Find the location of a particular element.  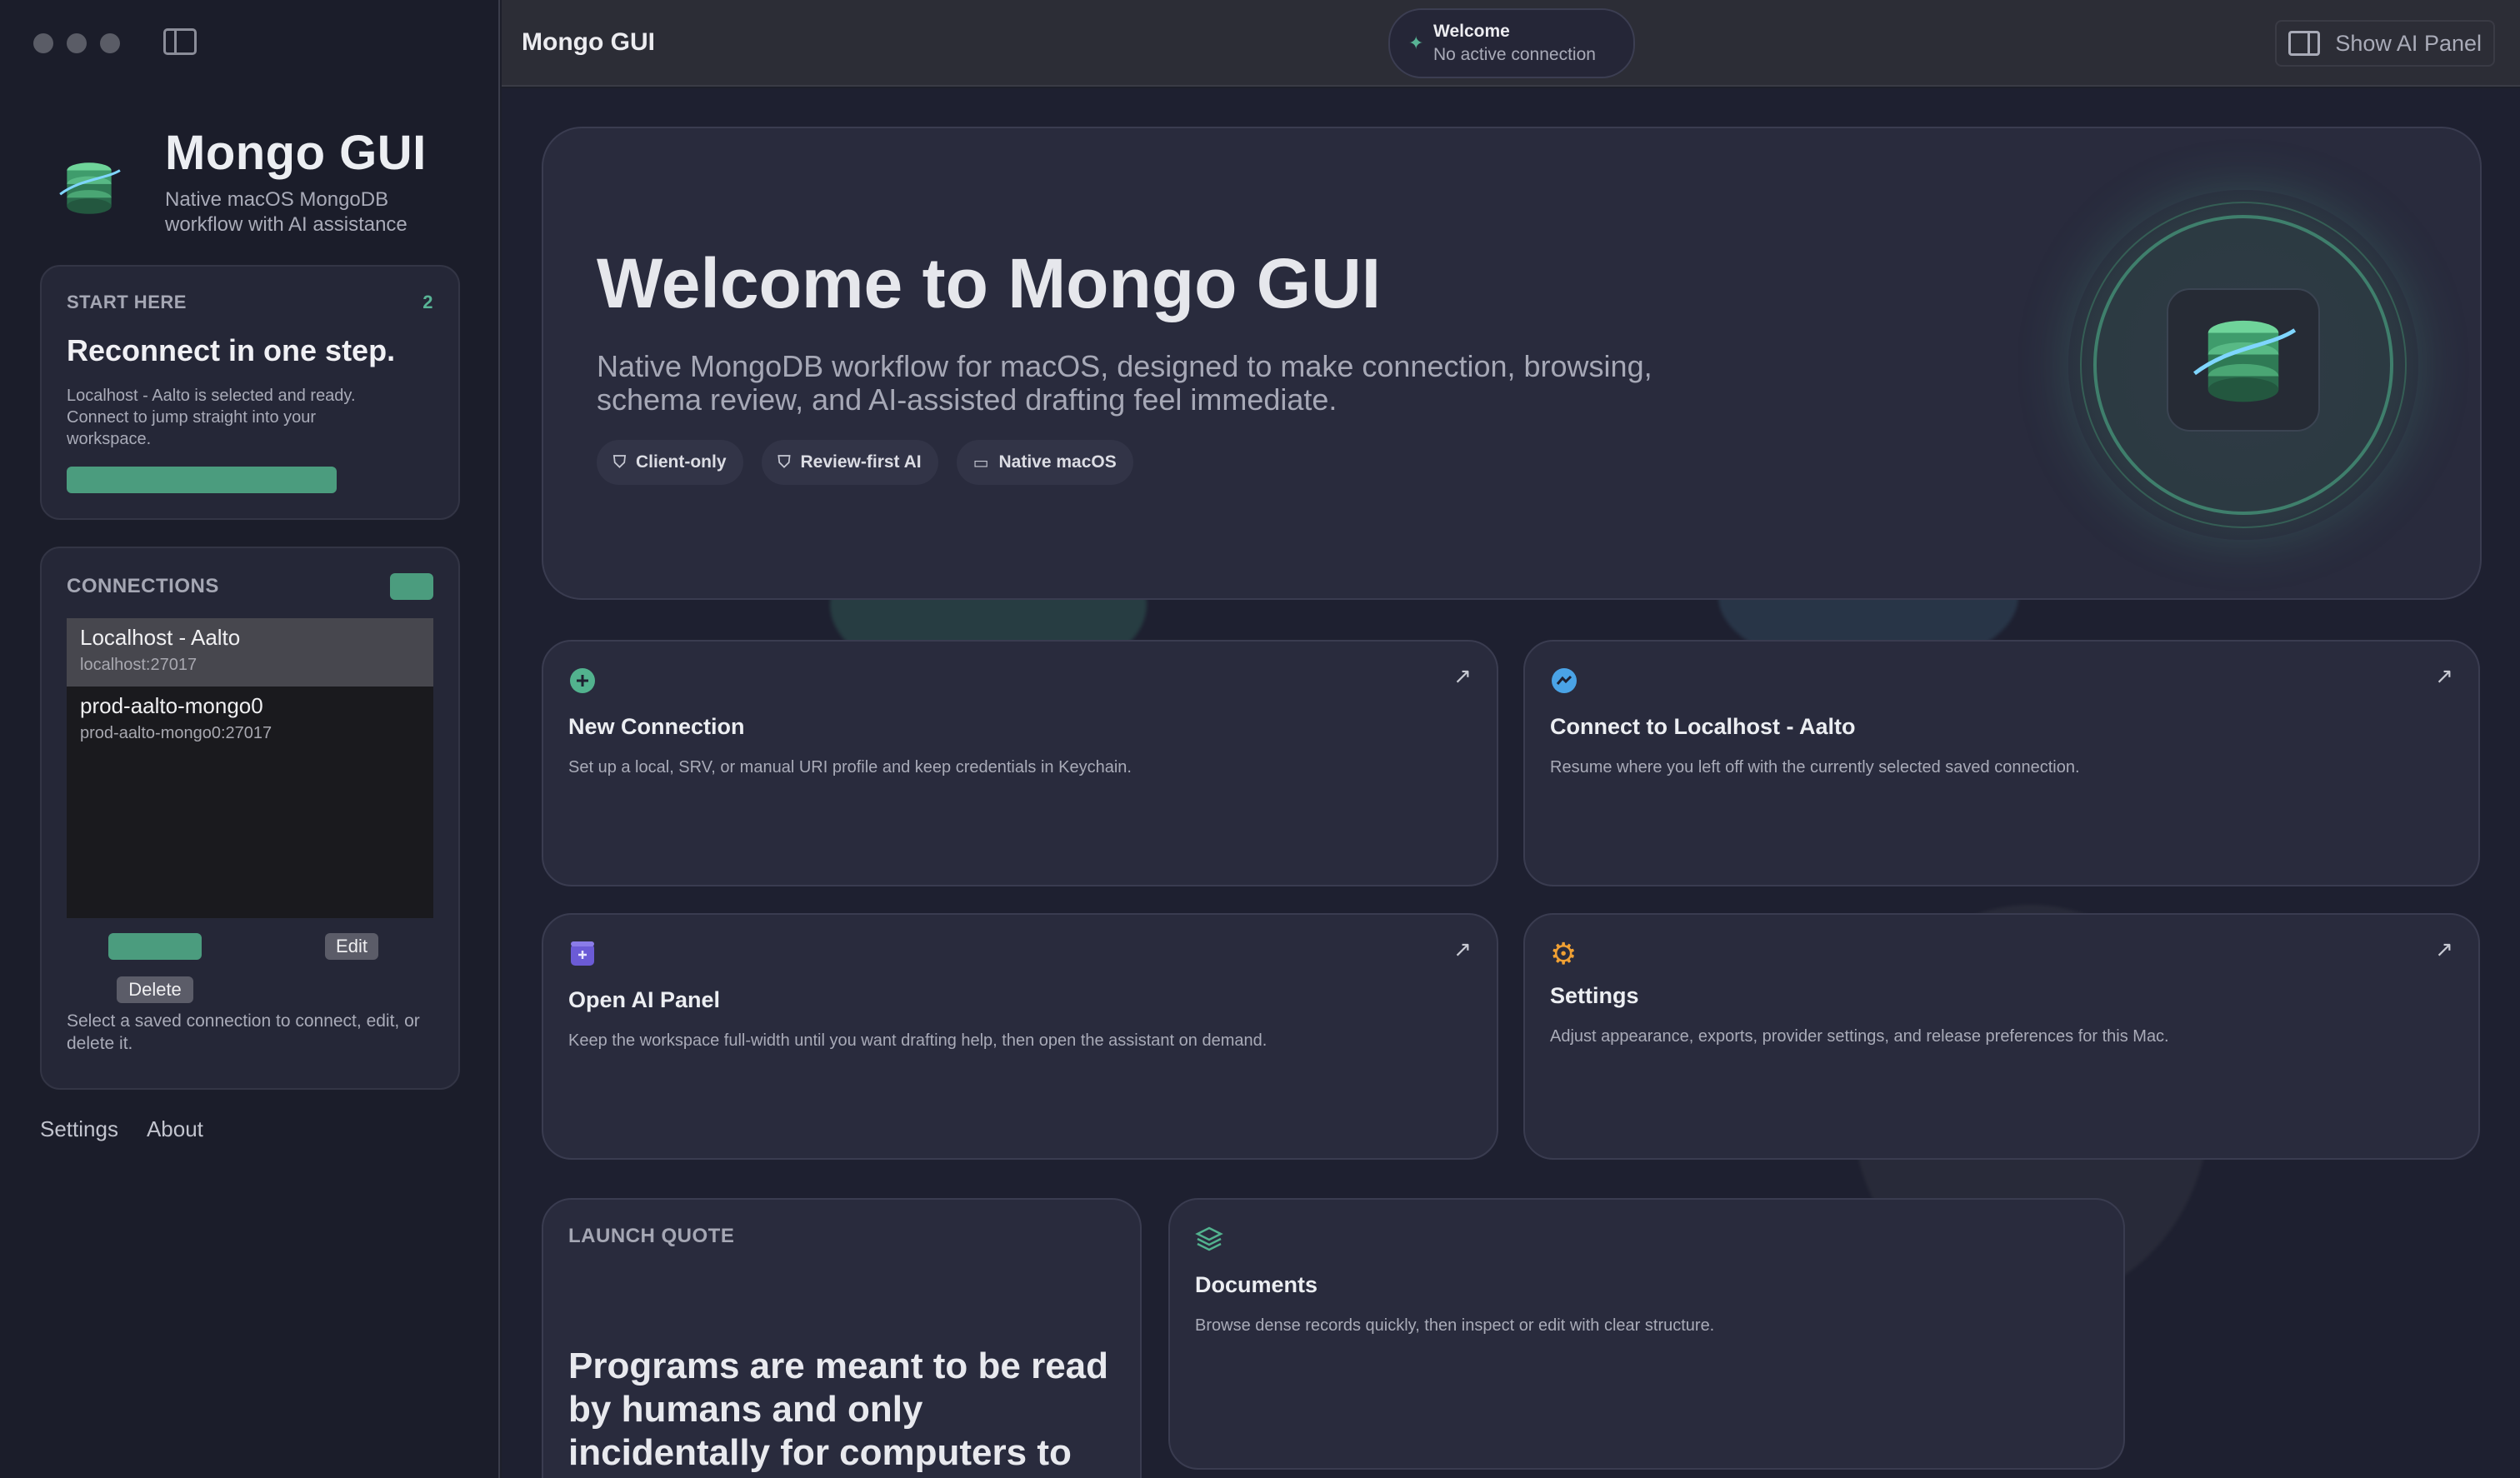

chip-label: Review-first AI is located at coordinates (861, 462).